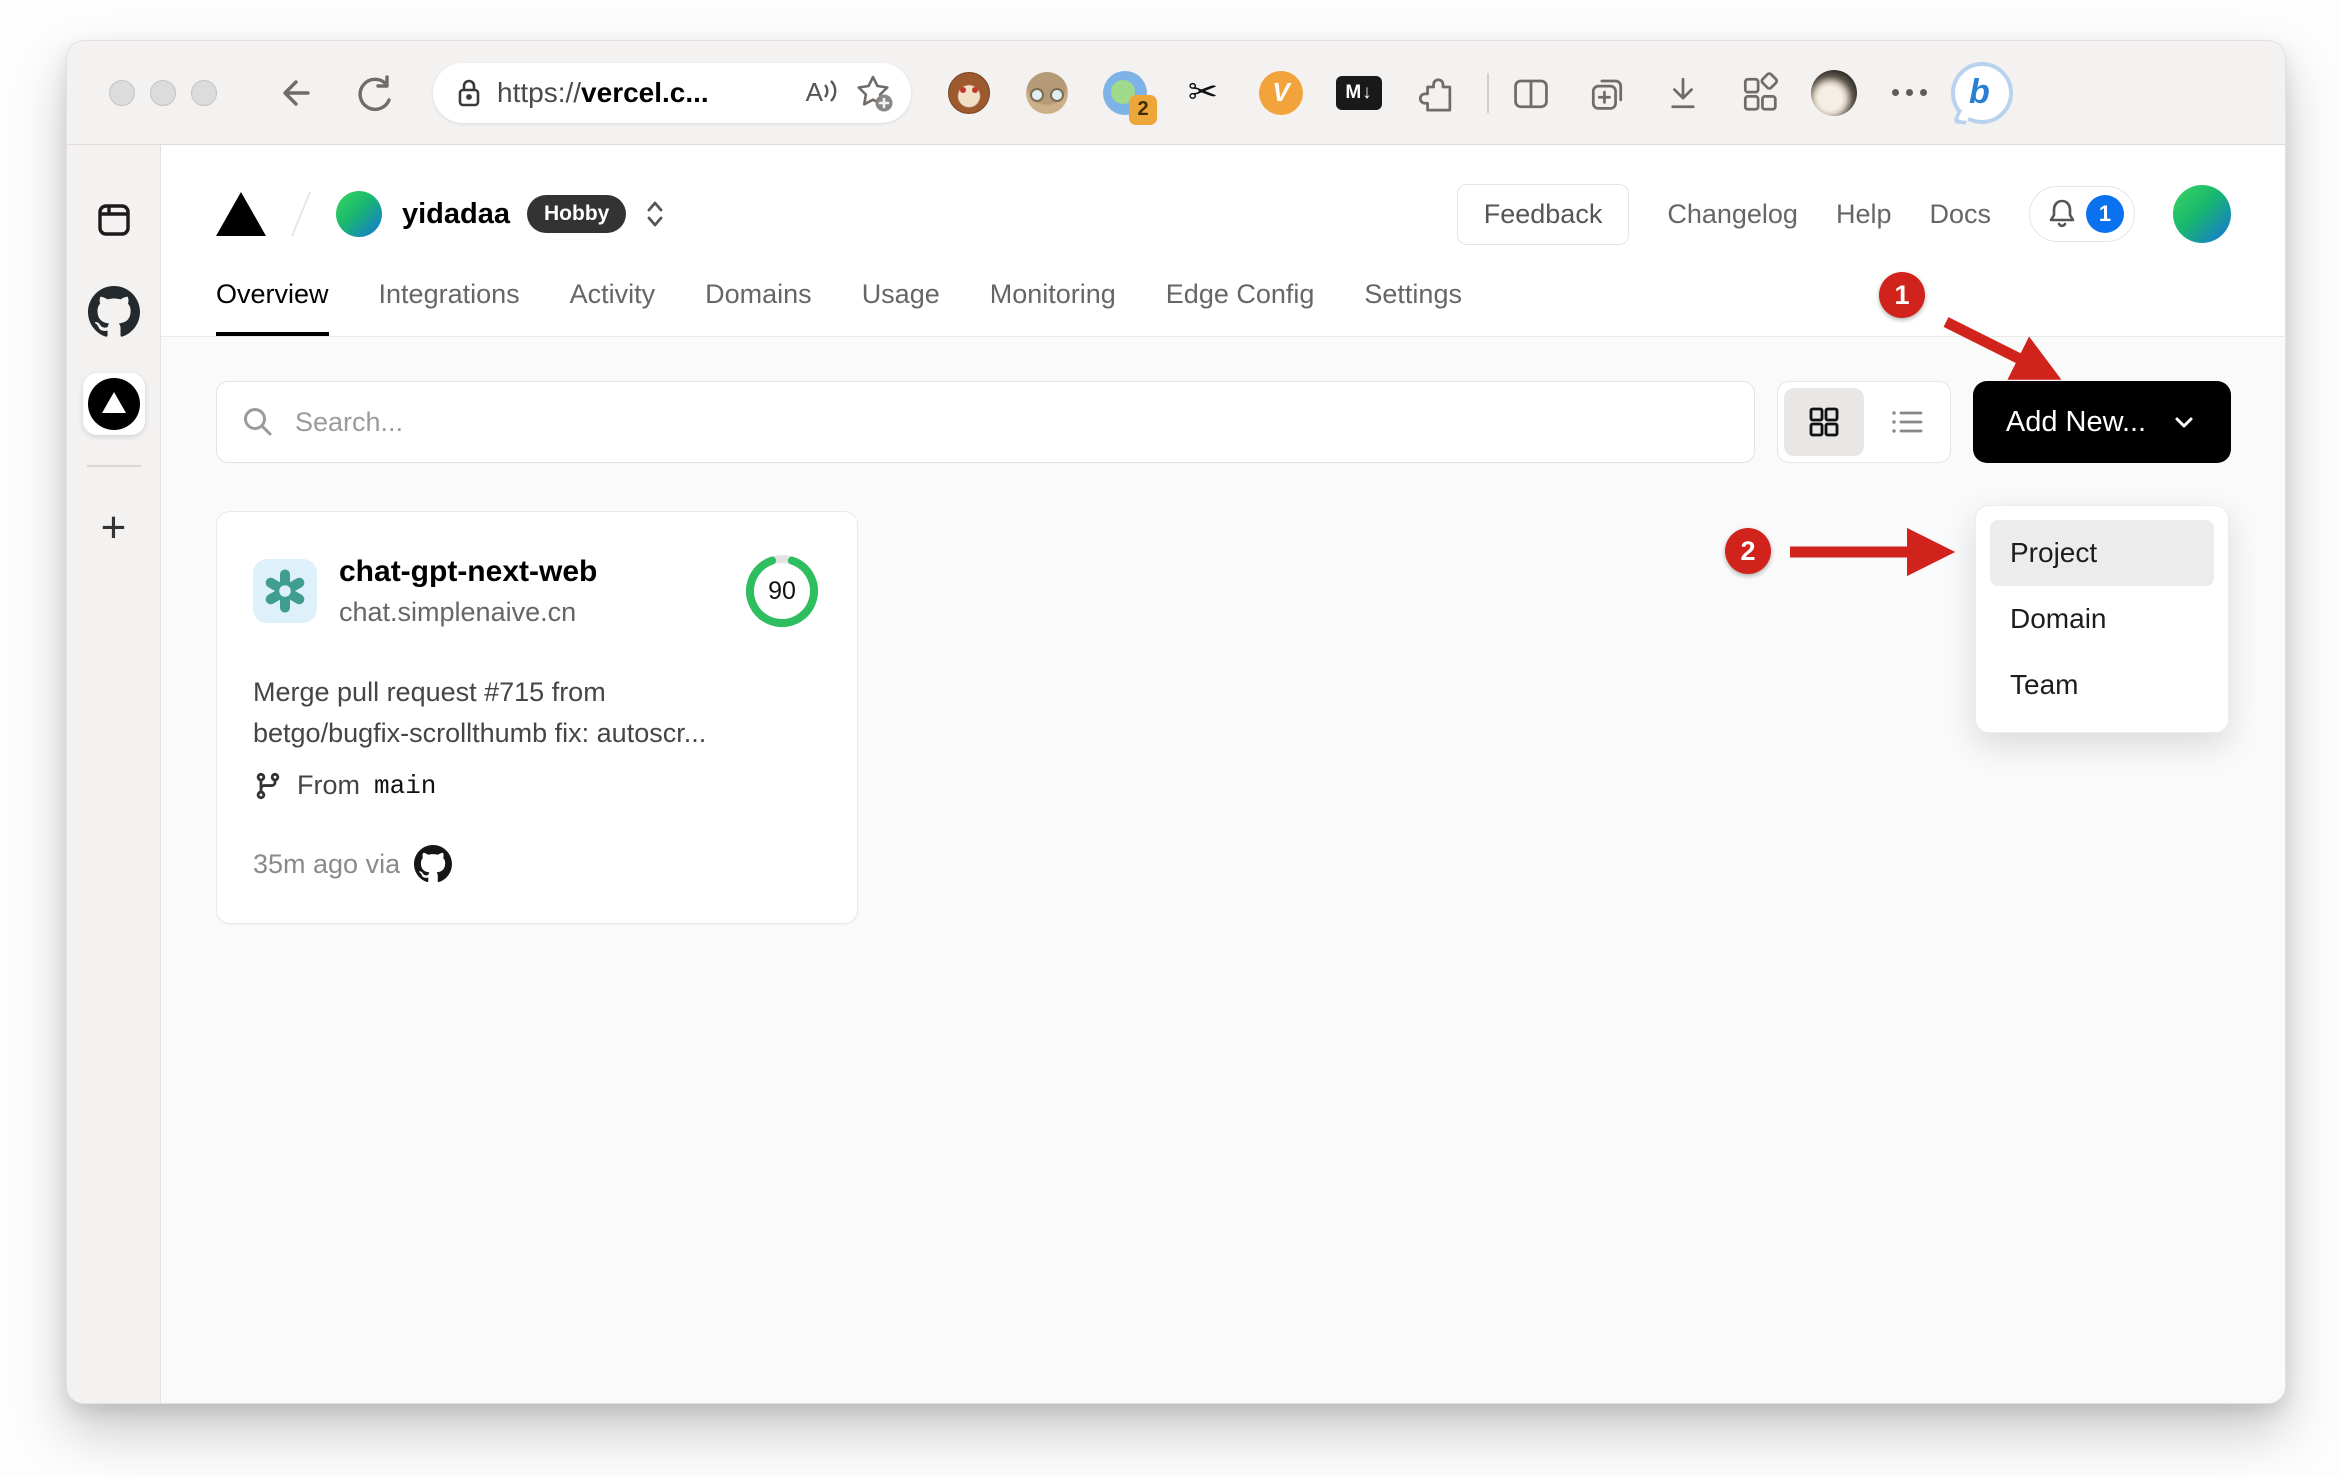 This screenshot has width=2342, height=1476. I want to click on reload-icon, so click(374, 92).